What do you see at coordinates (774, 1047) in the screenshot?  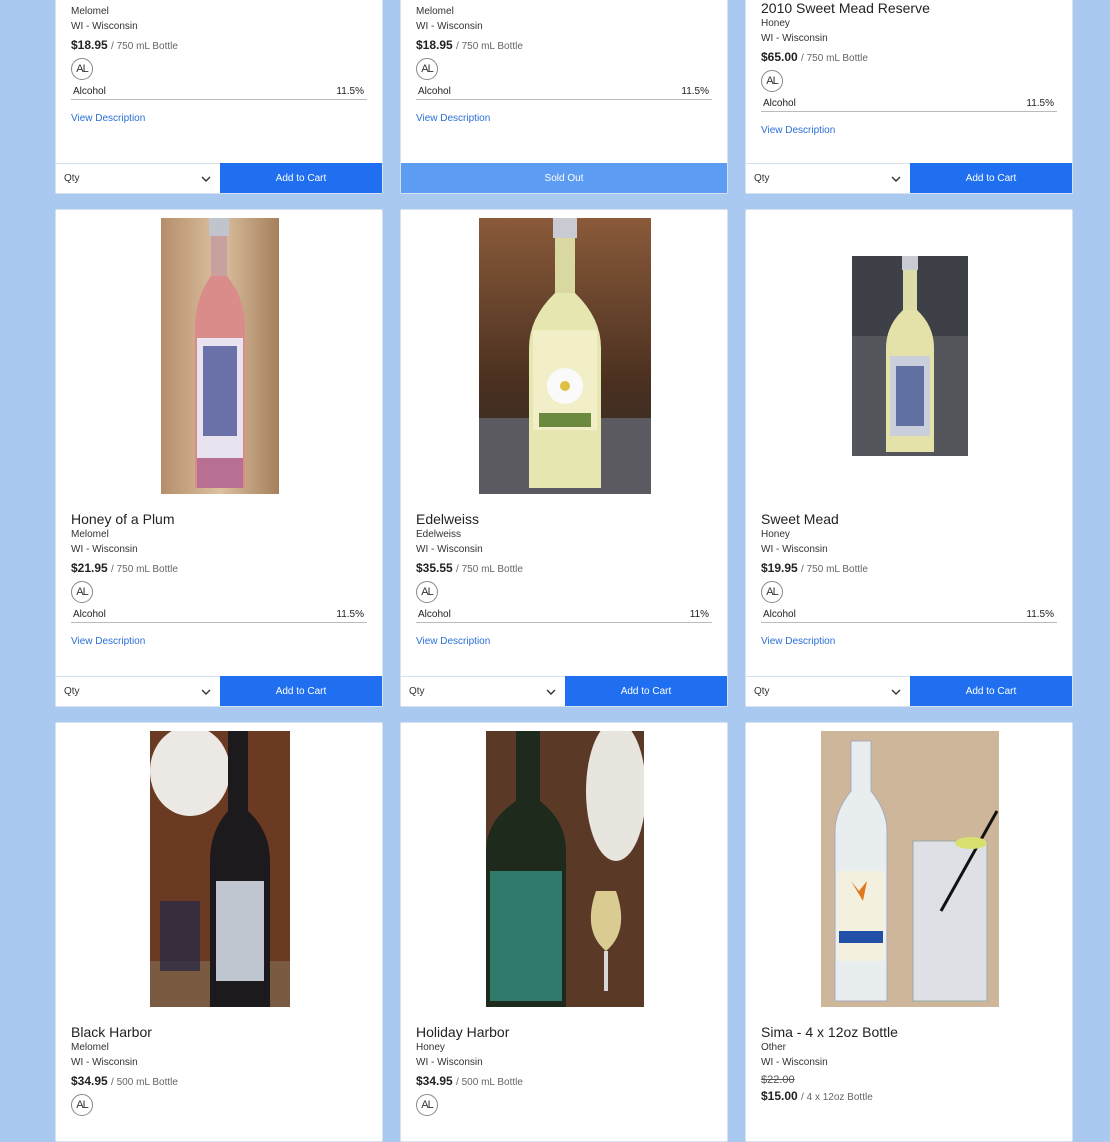 I see `product-type: Other` at bounding box center [774, 1047].